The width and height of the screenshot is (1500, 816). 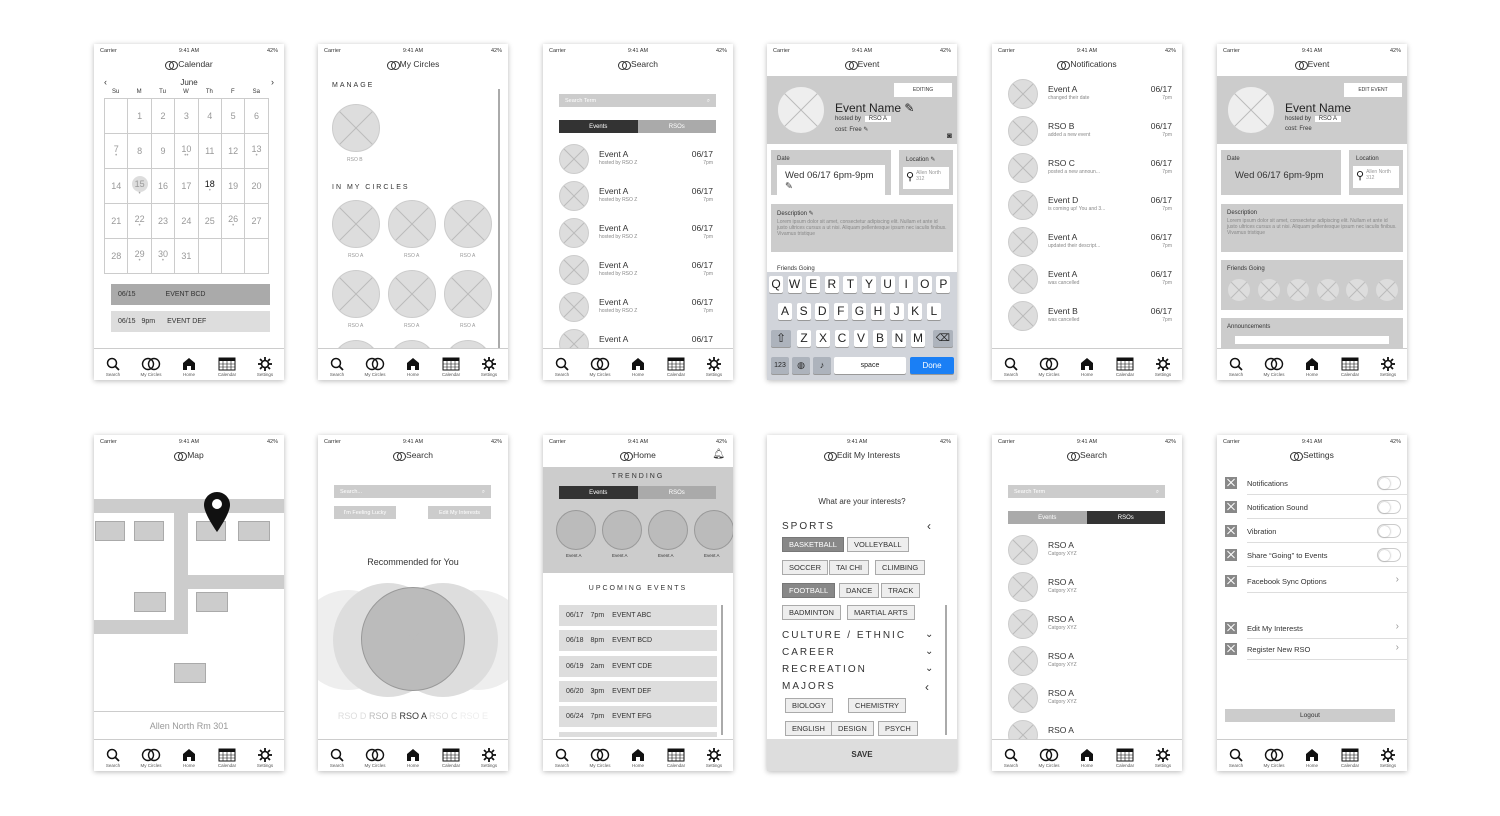 What do you see at coordinates (859, 311) in the screenshot?
I see `key-g: G` at bounding box center [859, 311].